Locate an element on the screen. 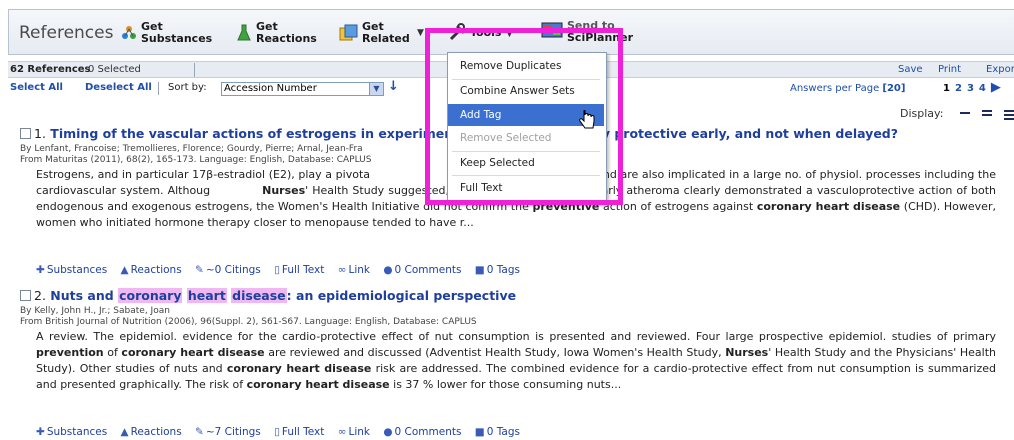 The height and width of the screenshot is (440, 1014). page-link-3: 3 is located at coordinates (970, 88).